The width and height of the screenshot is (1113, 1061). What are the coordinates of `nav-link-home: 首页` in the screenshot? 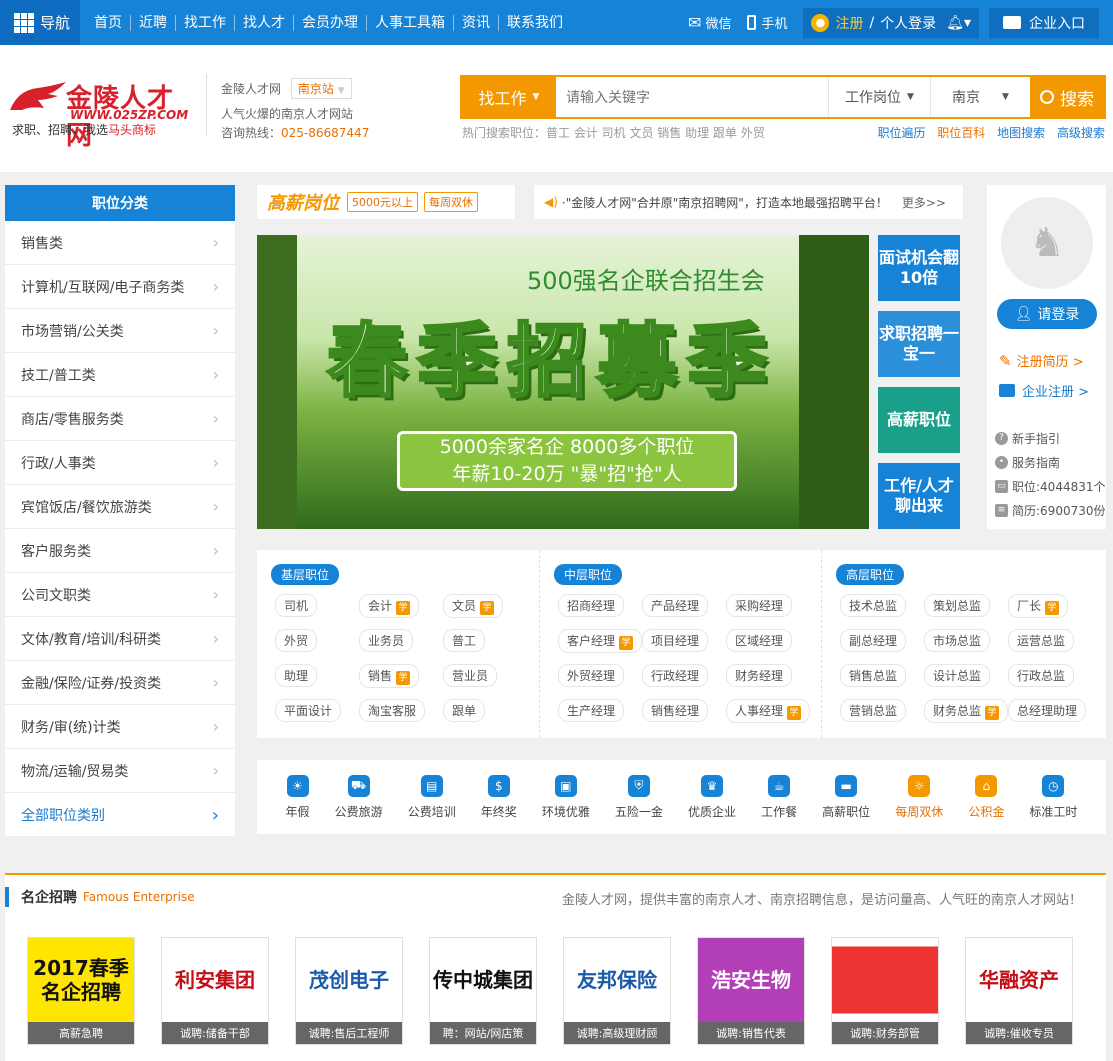 It's located at (108, 22).